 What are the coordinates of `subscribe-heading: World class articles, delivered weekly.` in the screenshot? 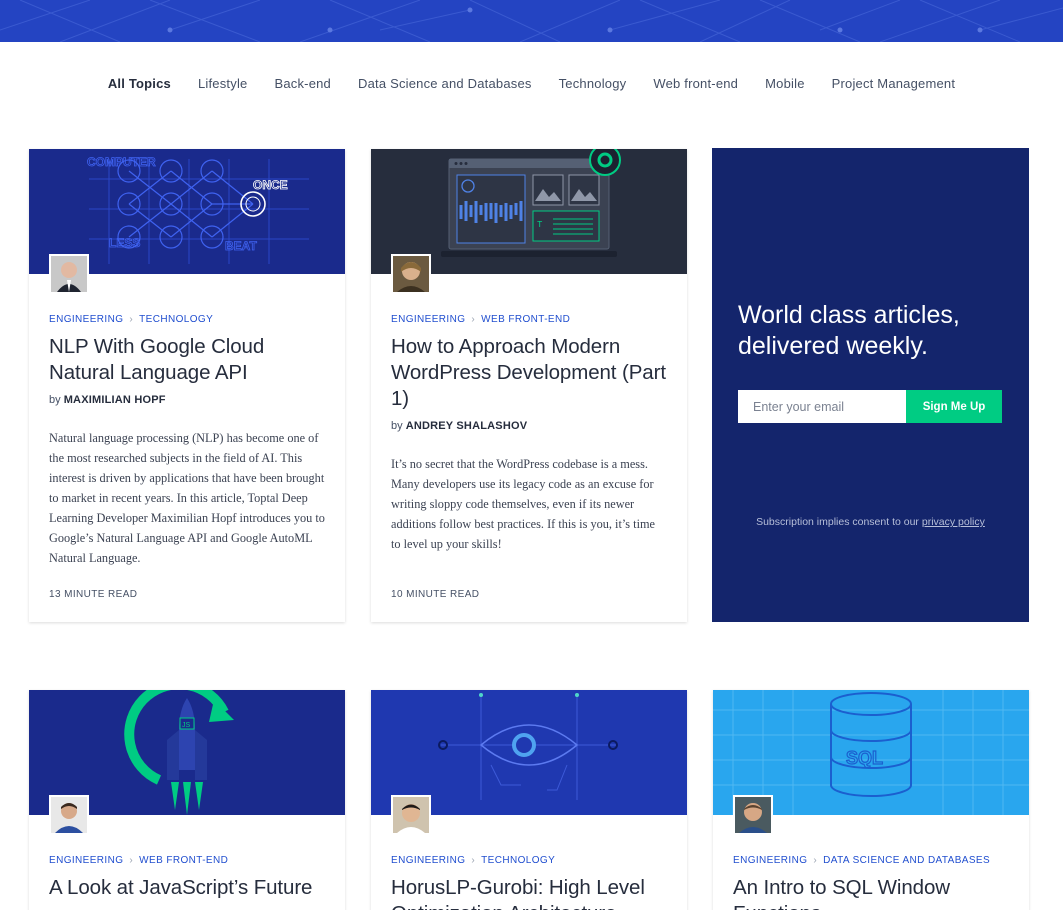 It's located at (849, 330).